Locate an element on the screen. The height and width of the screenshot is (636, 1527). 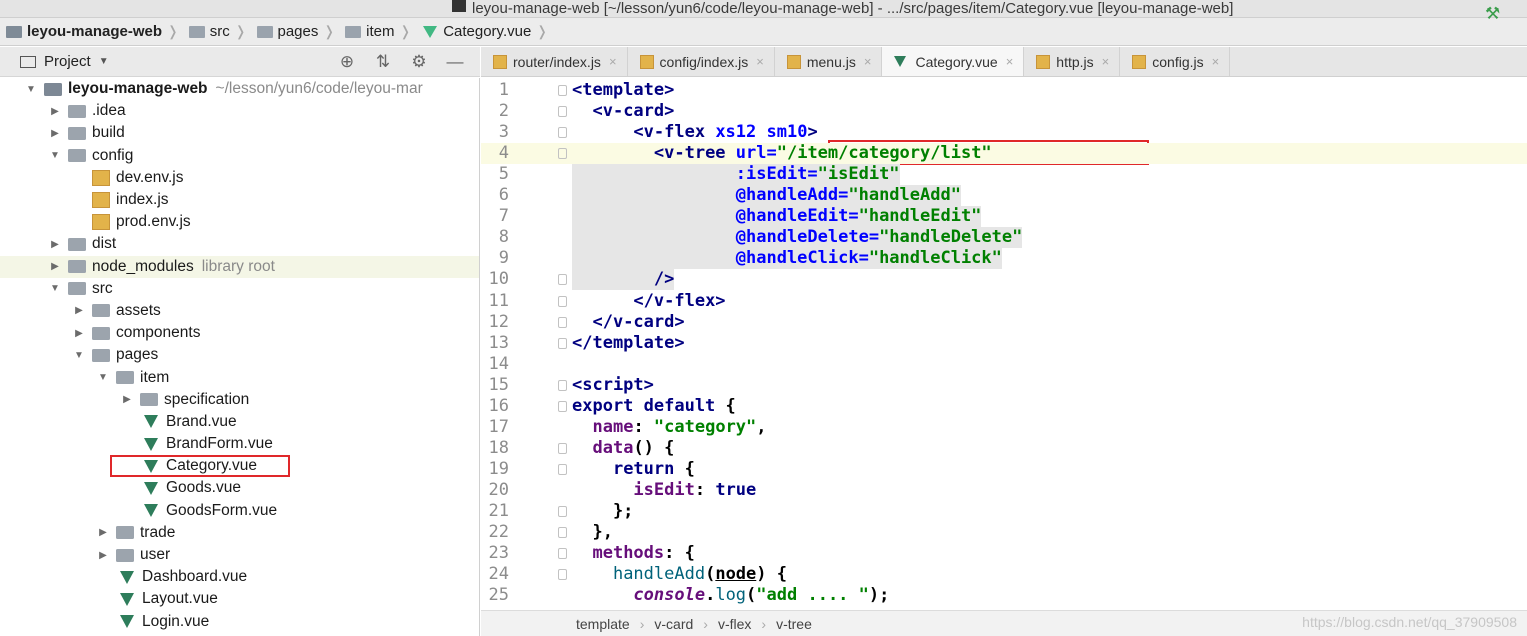
breadcrumb-item: src ❭ is located at coordinates (217, 32).